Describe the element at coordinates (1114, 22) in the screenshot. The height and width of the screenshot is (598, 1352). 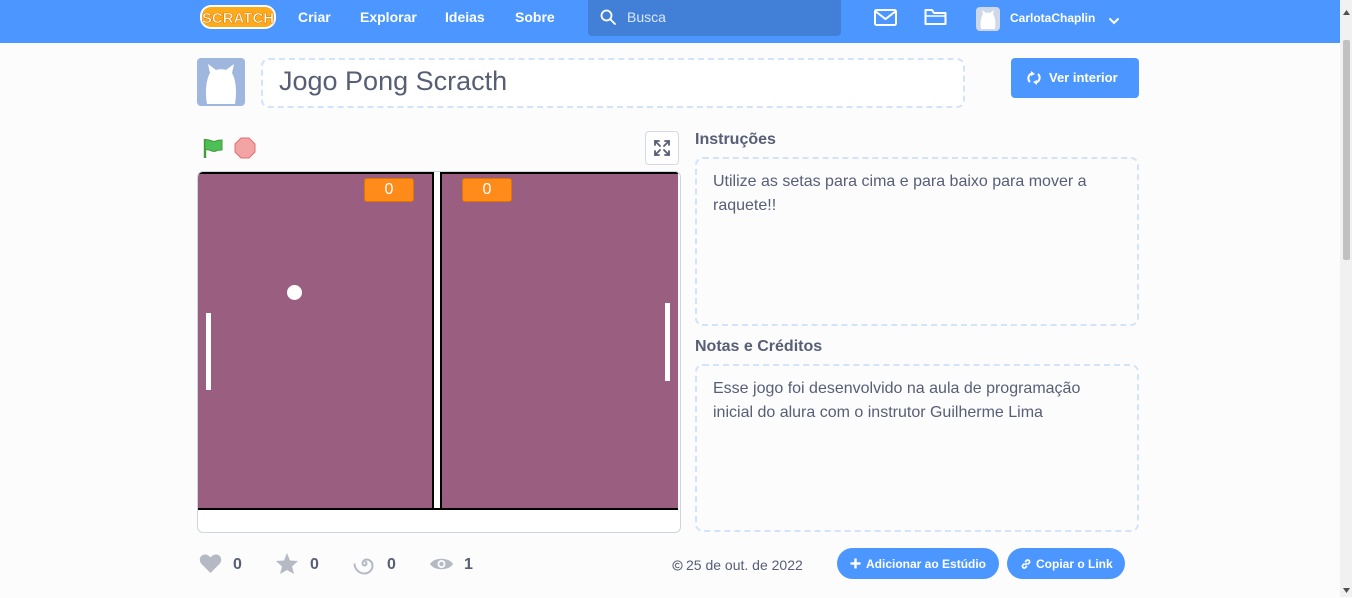
I see `chevron-down-icon` at that location.